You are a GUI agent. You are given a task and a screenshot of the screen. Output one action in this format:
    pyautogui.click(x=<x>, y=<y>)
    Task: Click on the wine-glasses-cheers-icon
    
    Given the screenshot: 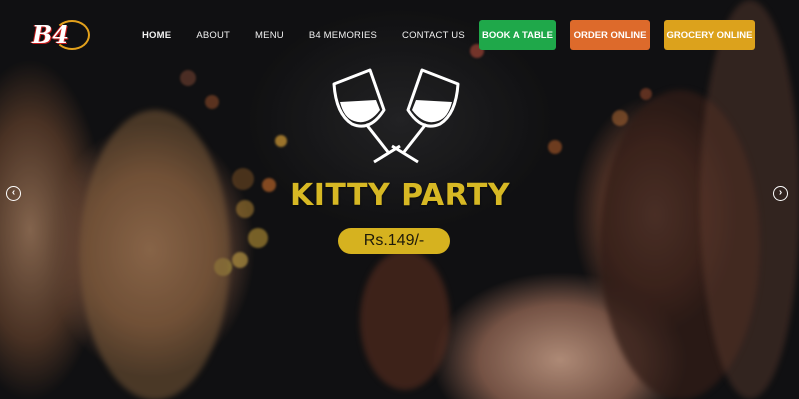 What is the action you would take?
    pyautogui.click(x=396, y=116)
    